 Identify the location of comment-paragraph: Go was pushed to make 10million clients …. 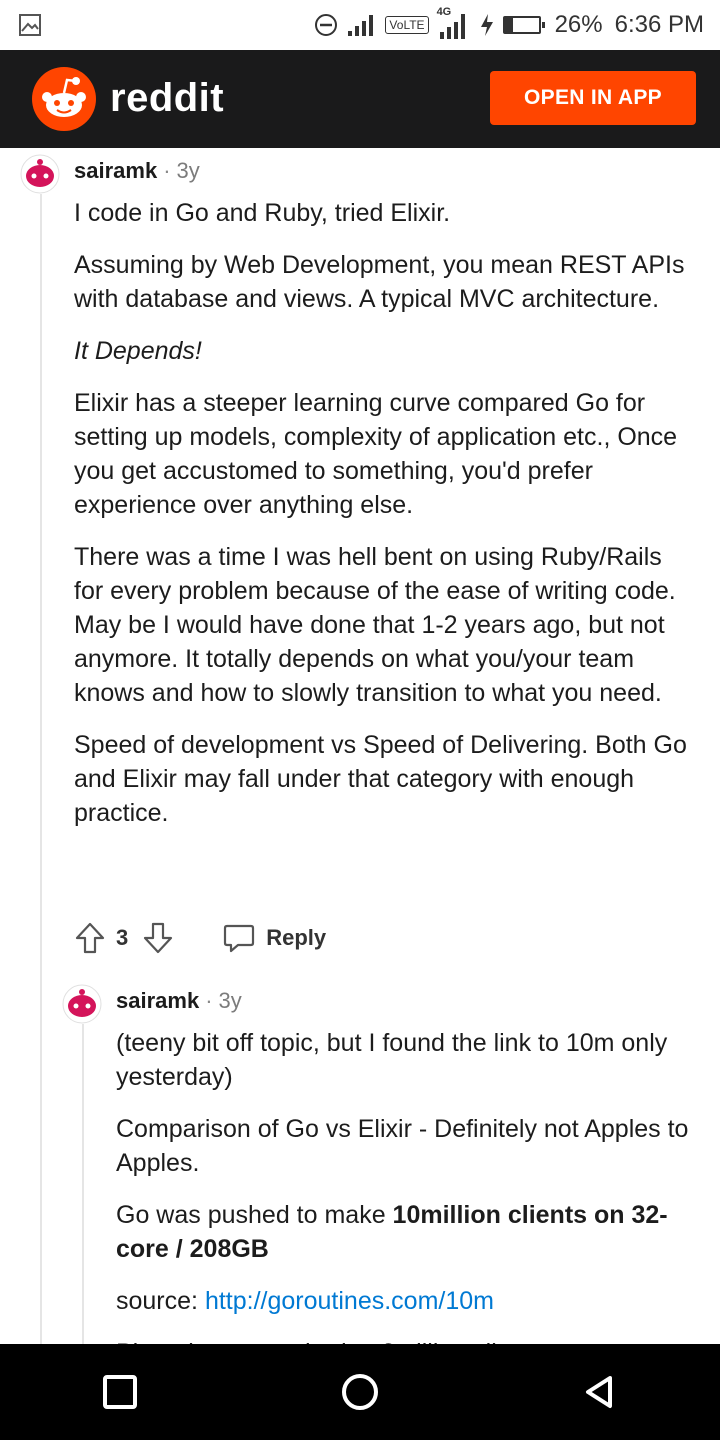
(392, 1232).